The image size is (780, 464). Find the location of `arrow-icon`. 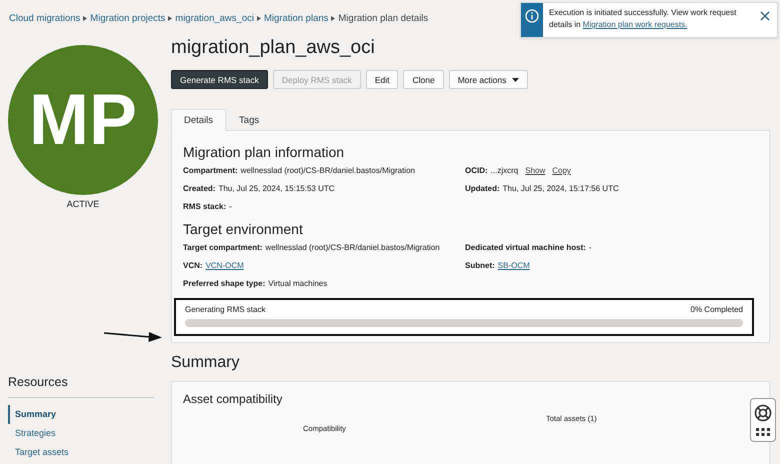

arrow-icon is located at coordinates (133, 336).